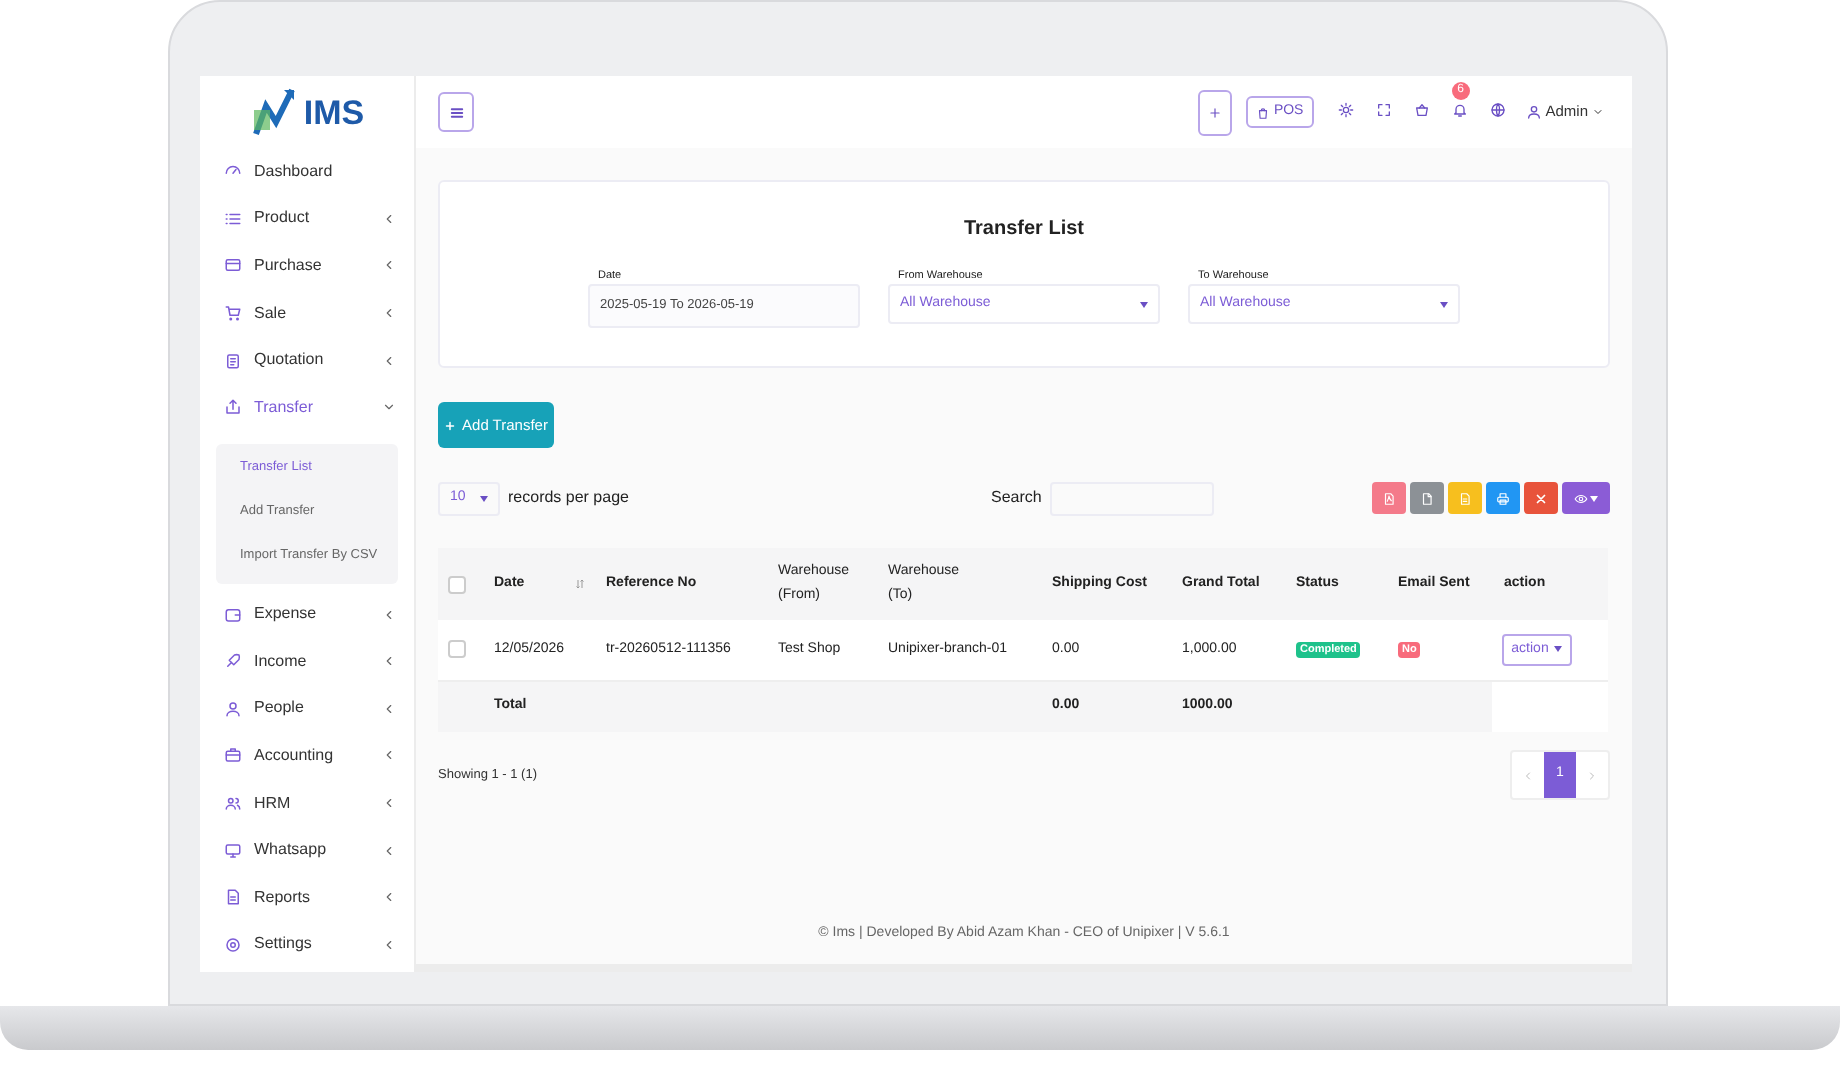 The width and height of the screenshot is (1840, 1066). What do you see at coordinates (307, 614) in the screenshot?
I see `sidebar-item: Expense` at bounding box center [307, 614].